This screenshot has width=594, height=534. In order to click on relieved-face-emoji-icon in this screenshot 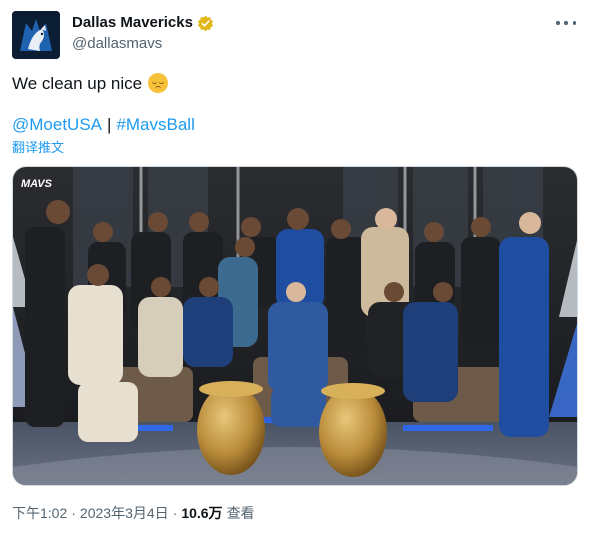, I will do `click(158, 83)`.